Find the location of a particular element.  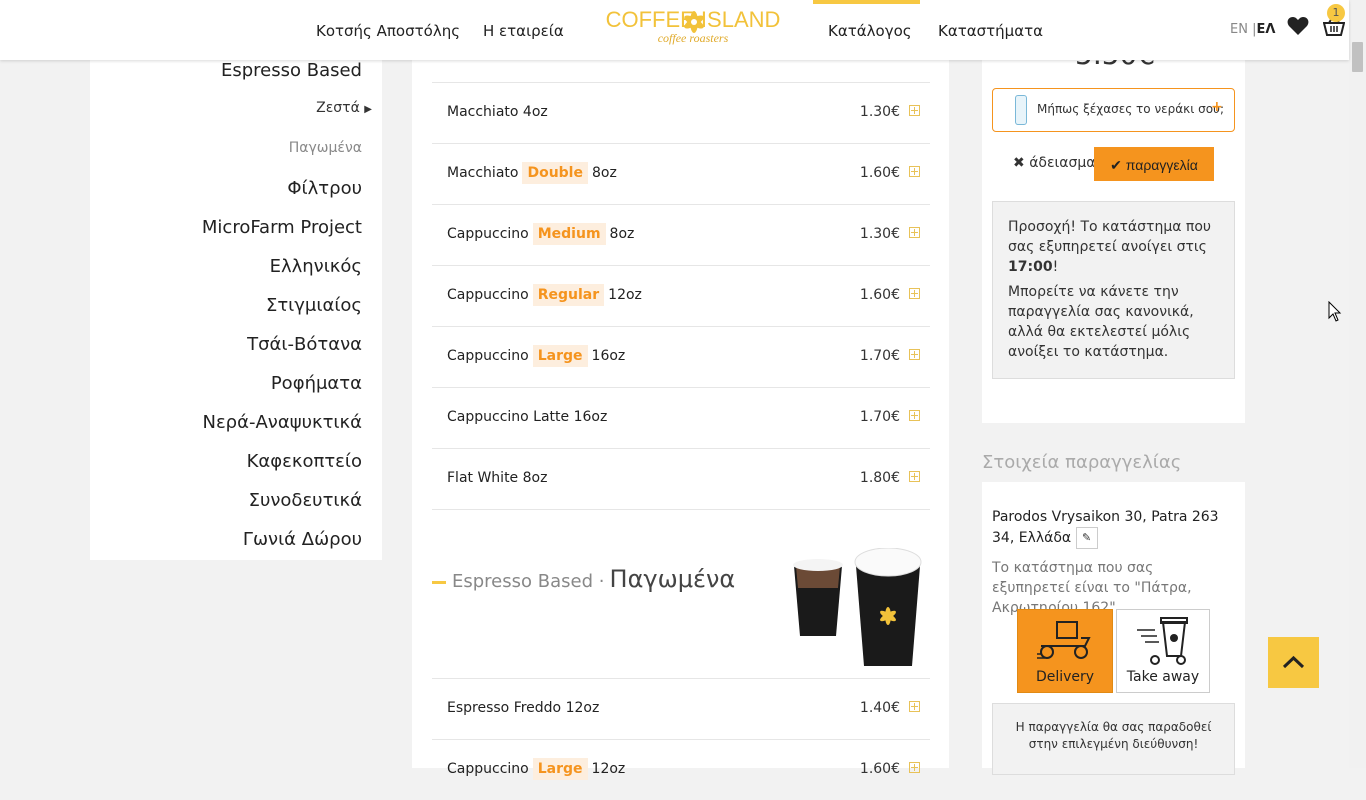

section-heading: Espresso Based · Παγωμένα is located at coordinates (583, 579).